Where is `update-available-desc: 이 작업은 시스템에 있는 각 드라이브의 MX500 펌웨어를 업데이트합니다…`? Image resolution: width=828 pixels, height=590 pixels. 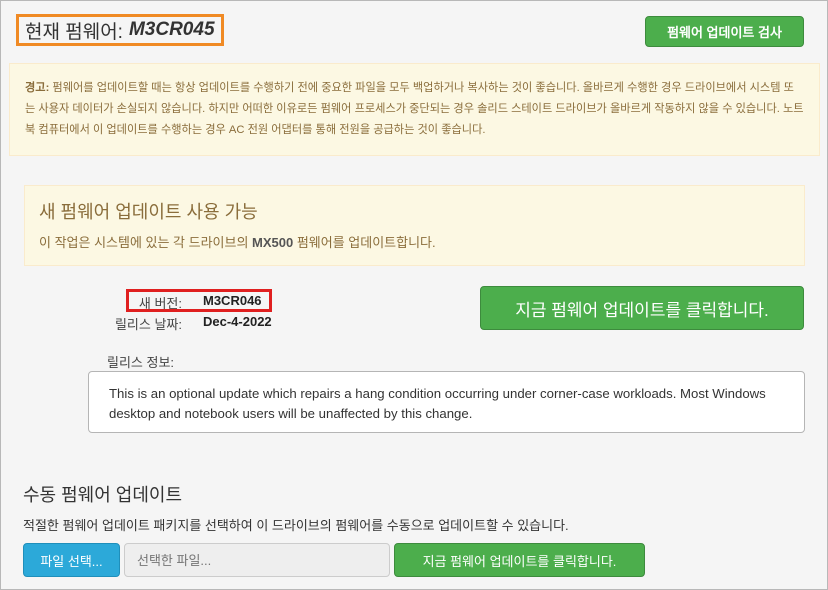 update-available-desc: 이 작업은 시스템에 있는 각 드라이브의 MX500 펌웨어를 업데이트합니다… is located at coordinates (237, 241).